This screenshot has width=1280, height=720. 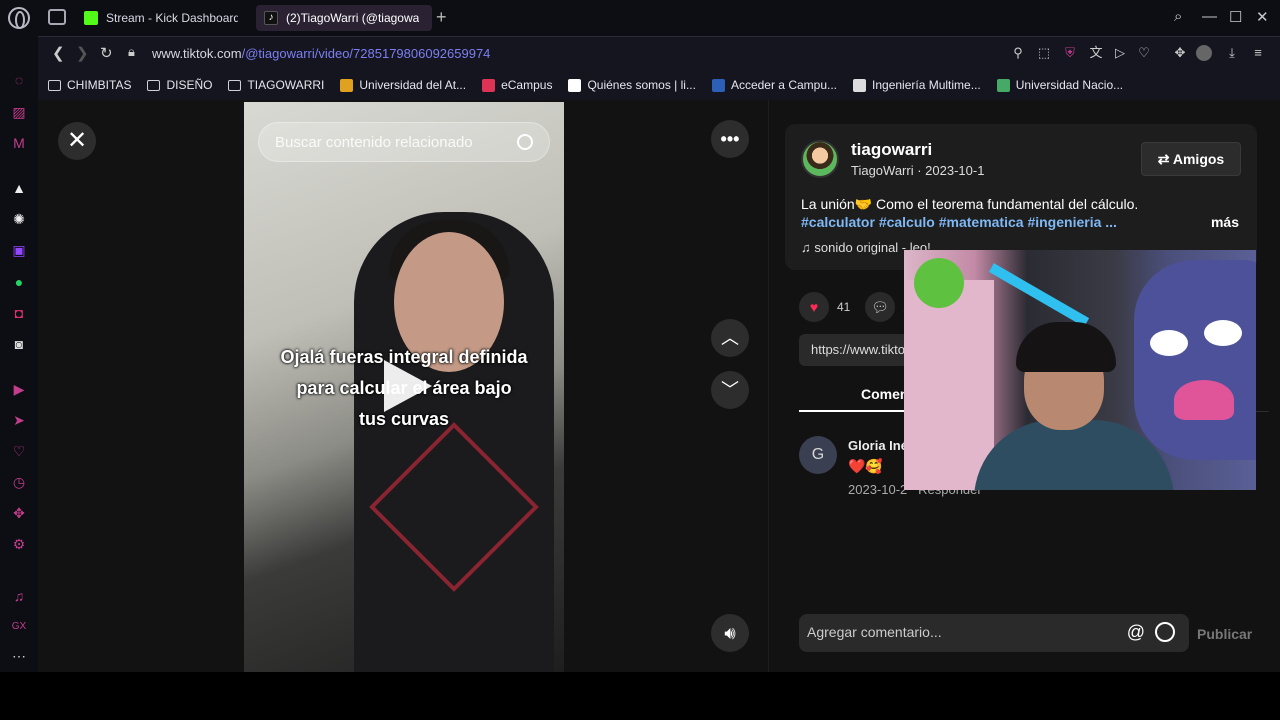 What do you see at coordinates (271, 18) in the screenshot?
I see `tiktok-icon: ♪` at bounding box center [271, 18].